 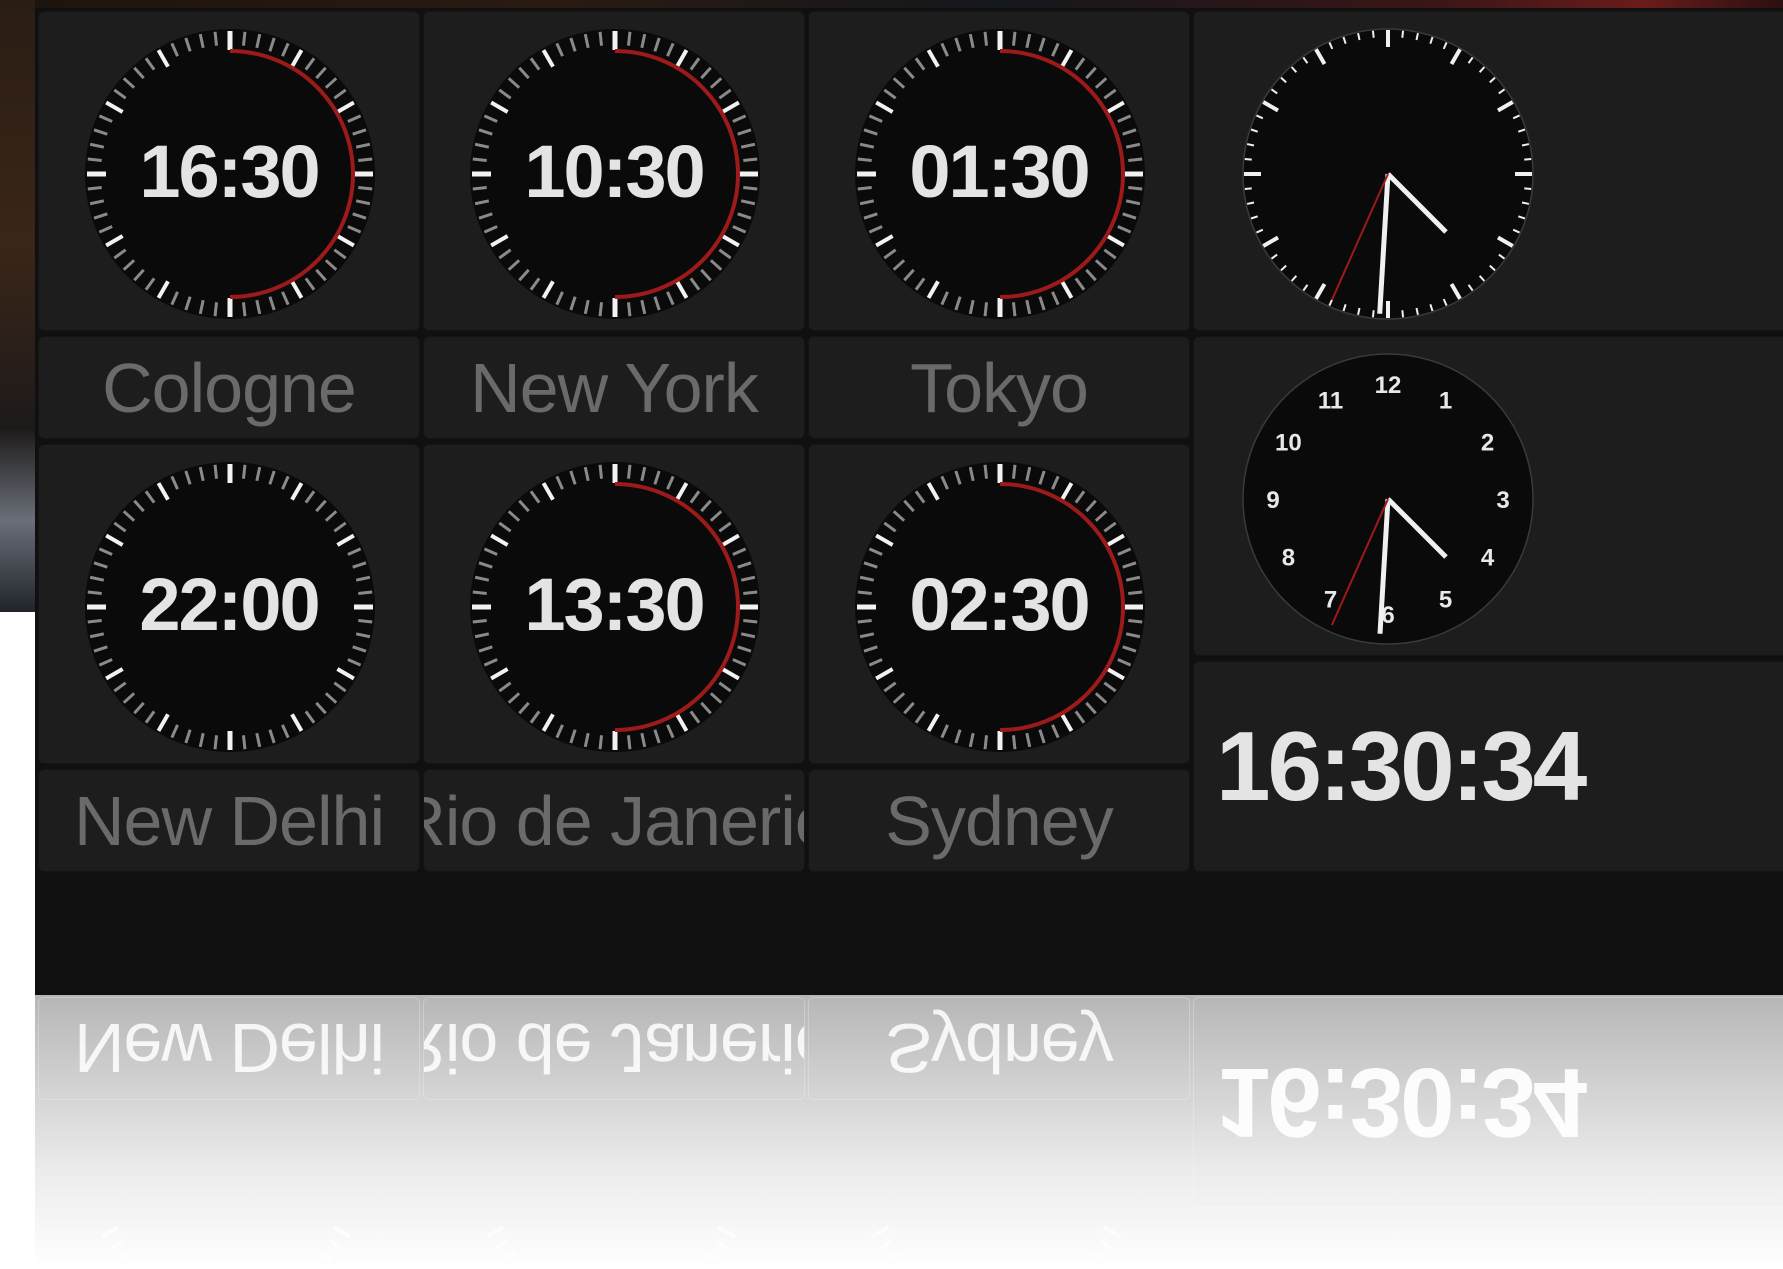 What do you see at coordinates (1502, 500) in the screenshot?
I see `clock-number: 3` at bounding box center [1502, 500].